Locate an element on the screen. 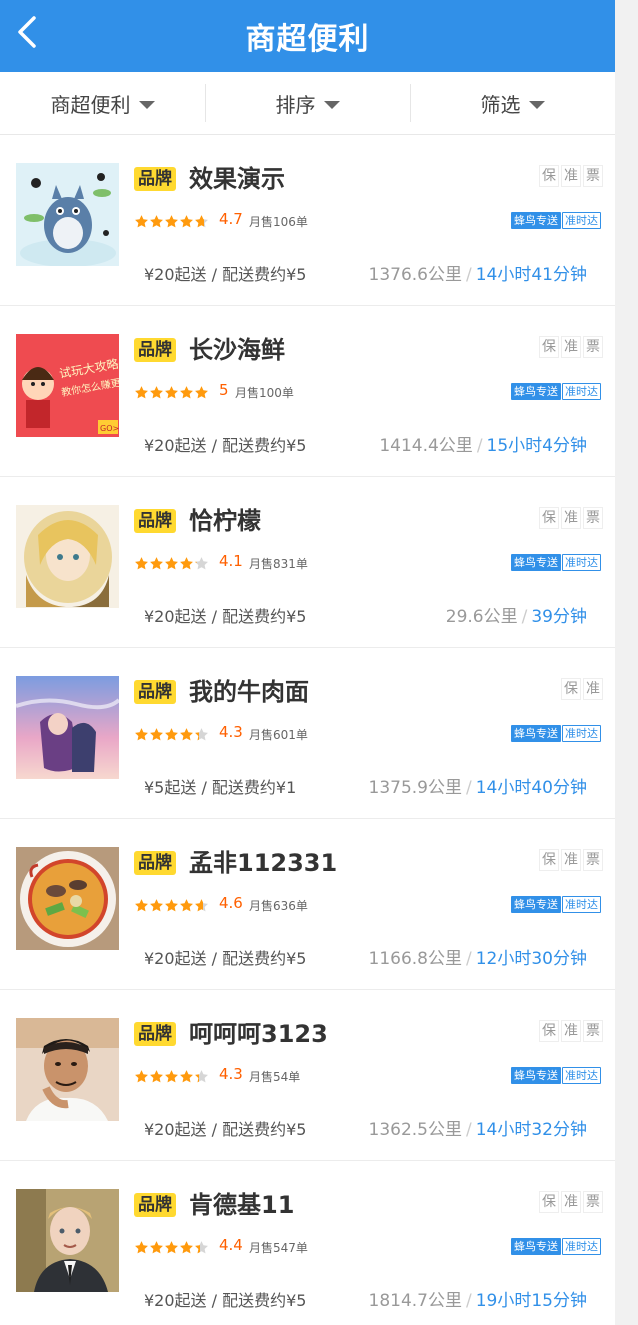 This screenshot has width=638, height=1325. rating-value: 4.3 is located at coordinates (231, 732).